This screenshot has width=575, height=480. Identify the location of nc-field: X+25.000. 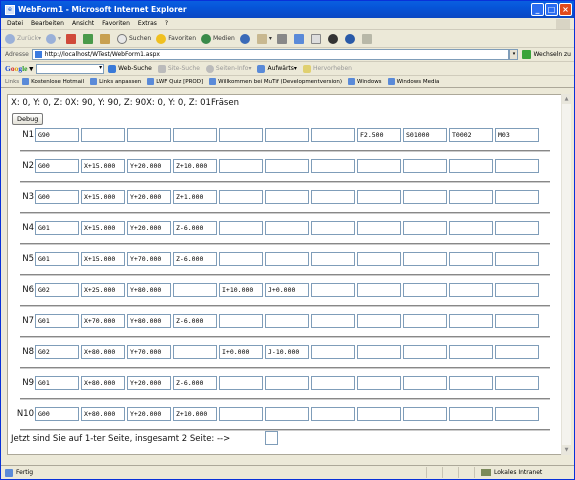
(103, 290).